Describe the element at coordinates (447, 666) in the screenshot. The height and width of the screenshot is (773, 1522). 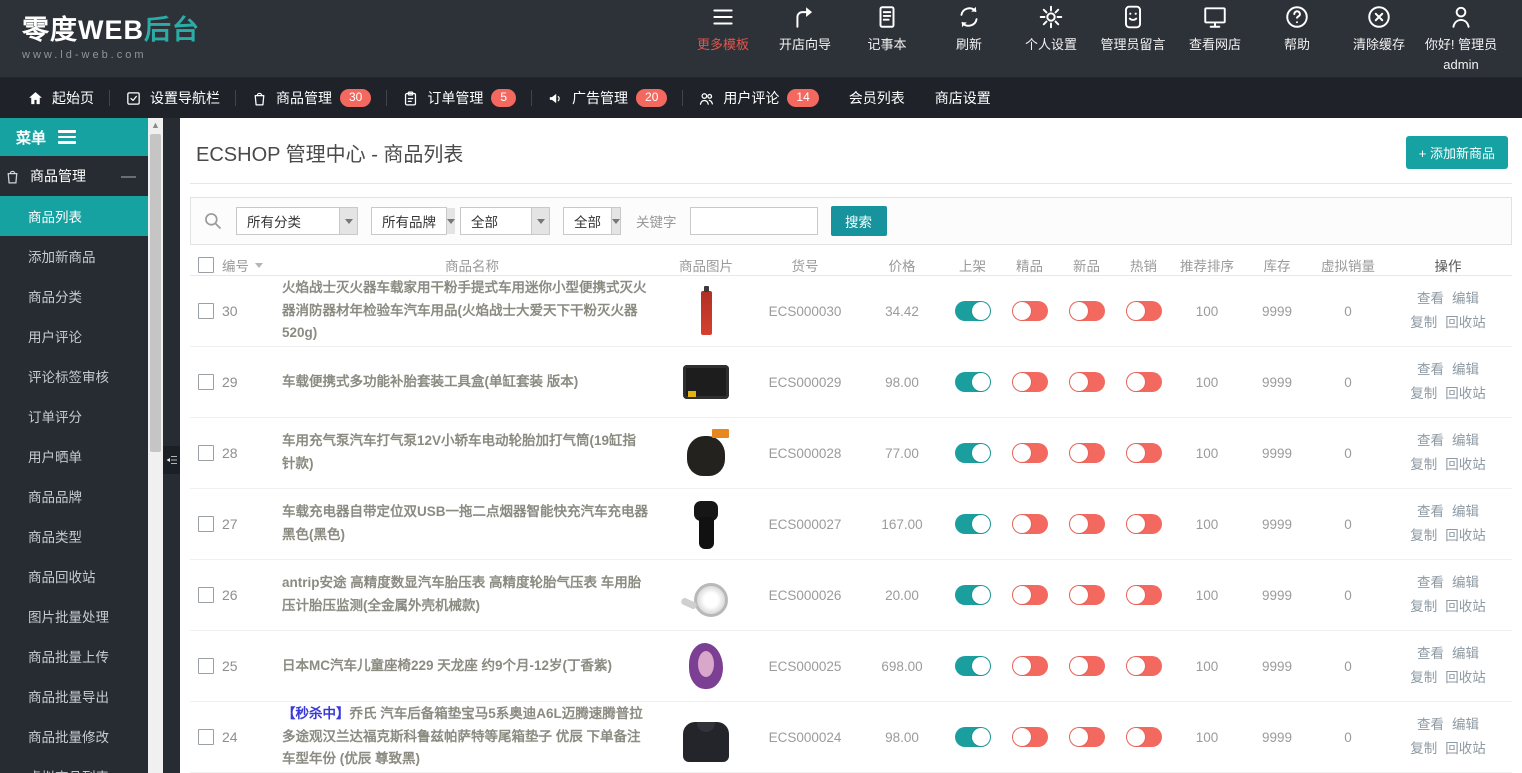
I see `product-name: 日本MC汽车儿童座椅229 天龙座 约9个月-12岁(丁香紫)` at that location.